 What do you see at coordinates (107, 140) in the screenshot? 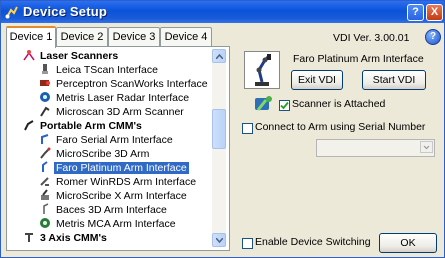
I see `tree-item-faro-serial: Faro Serial Arm Interface` at bounding box center [107, 140].